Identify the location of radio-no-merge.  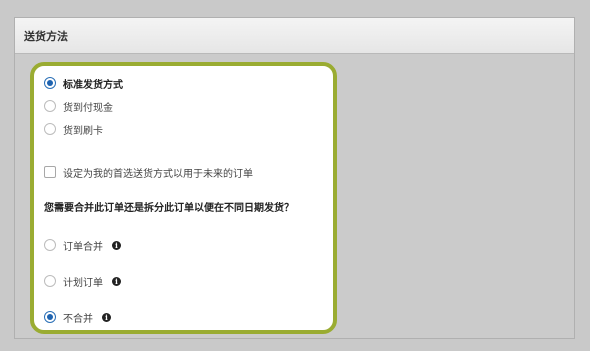
(50, 317).